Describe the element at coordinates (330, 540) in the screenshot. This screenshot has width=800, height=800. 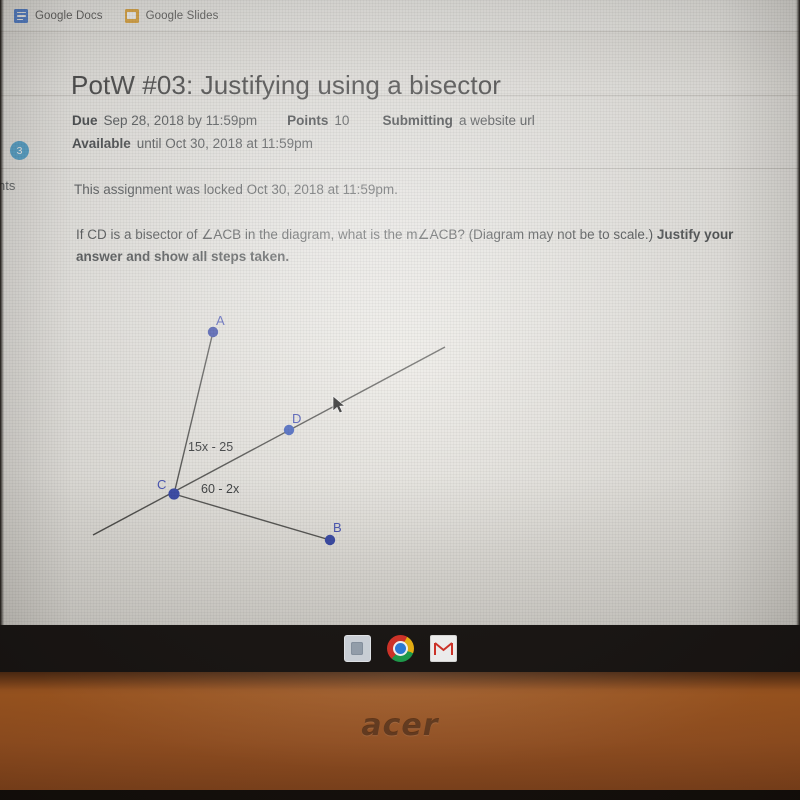
I see `point-b-dot` at that location.